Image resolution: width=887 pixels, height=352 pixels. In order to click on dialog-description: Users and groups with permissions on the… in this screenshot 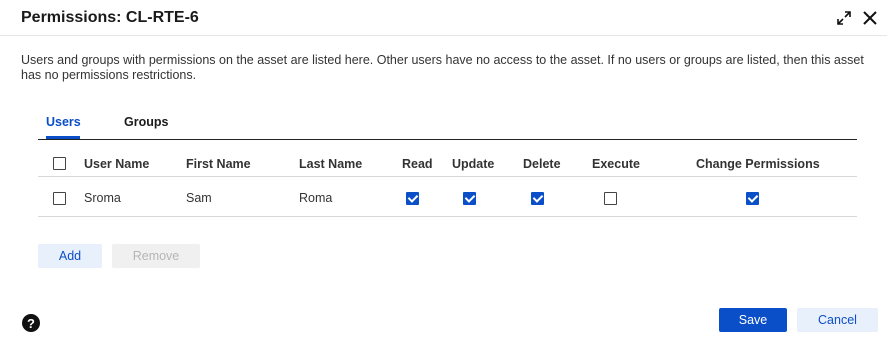, I will do `click(442, 67)`.